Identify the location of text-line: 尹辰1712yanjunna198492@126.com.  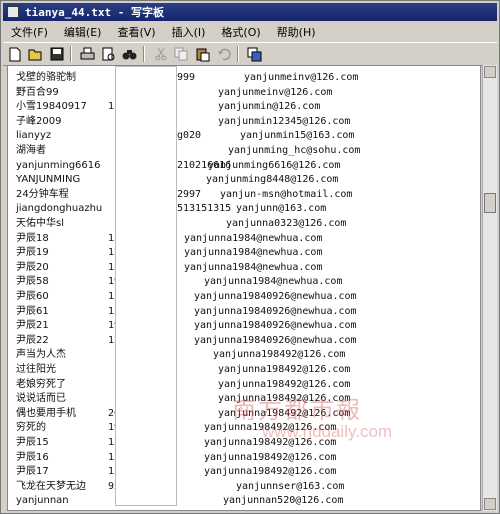
(244, 471).